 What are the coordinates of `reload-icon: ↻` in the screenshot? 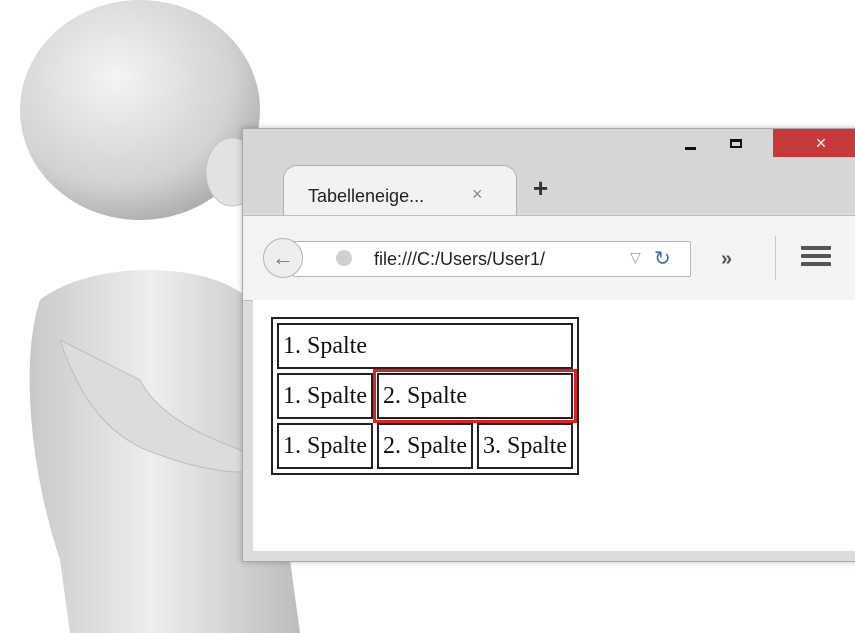 It's located at (662, 258).